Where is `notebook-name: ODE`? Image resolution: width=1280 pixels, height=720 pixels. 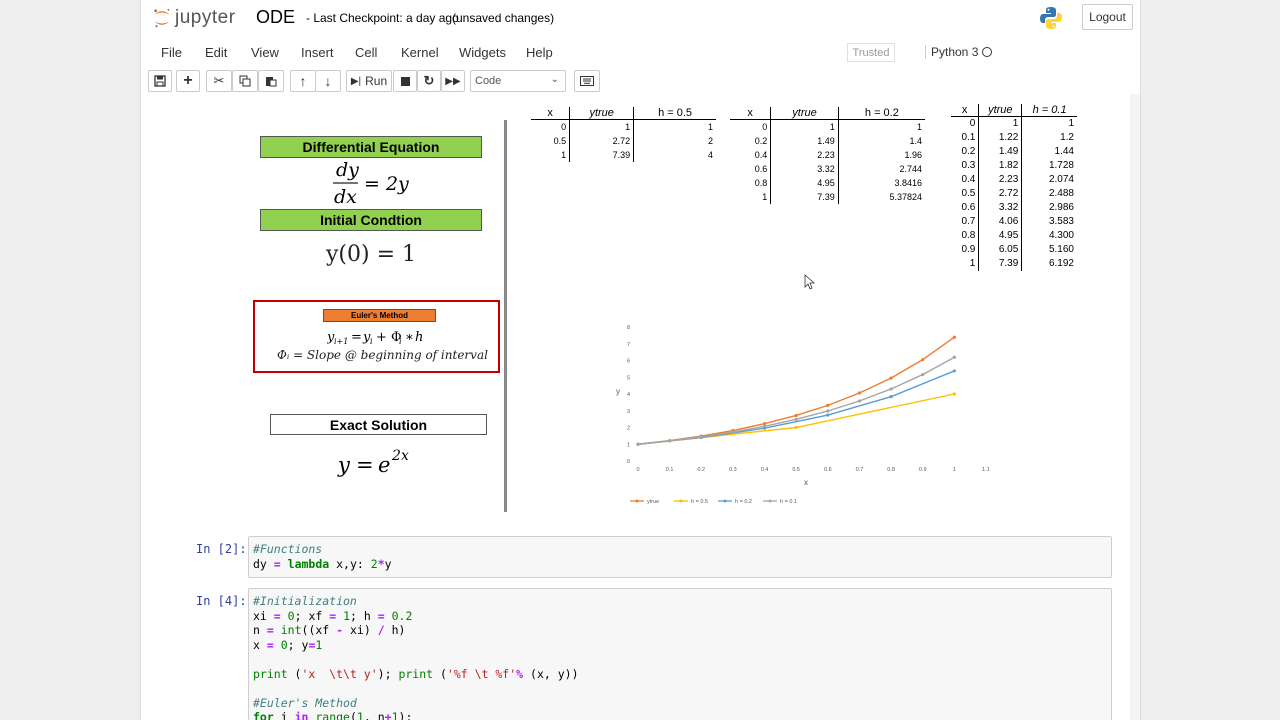
notebook-name: ODE is located at coordinates (275, 17).